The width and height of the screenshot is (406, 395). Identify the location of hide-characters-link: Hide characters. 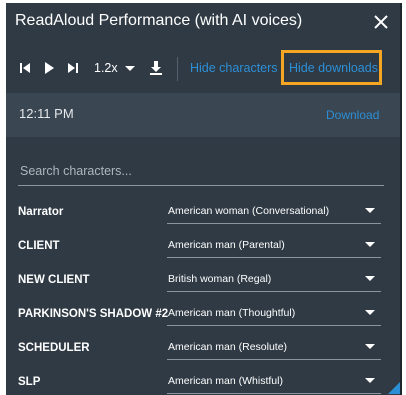
(234, 68).